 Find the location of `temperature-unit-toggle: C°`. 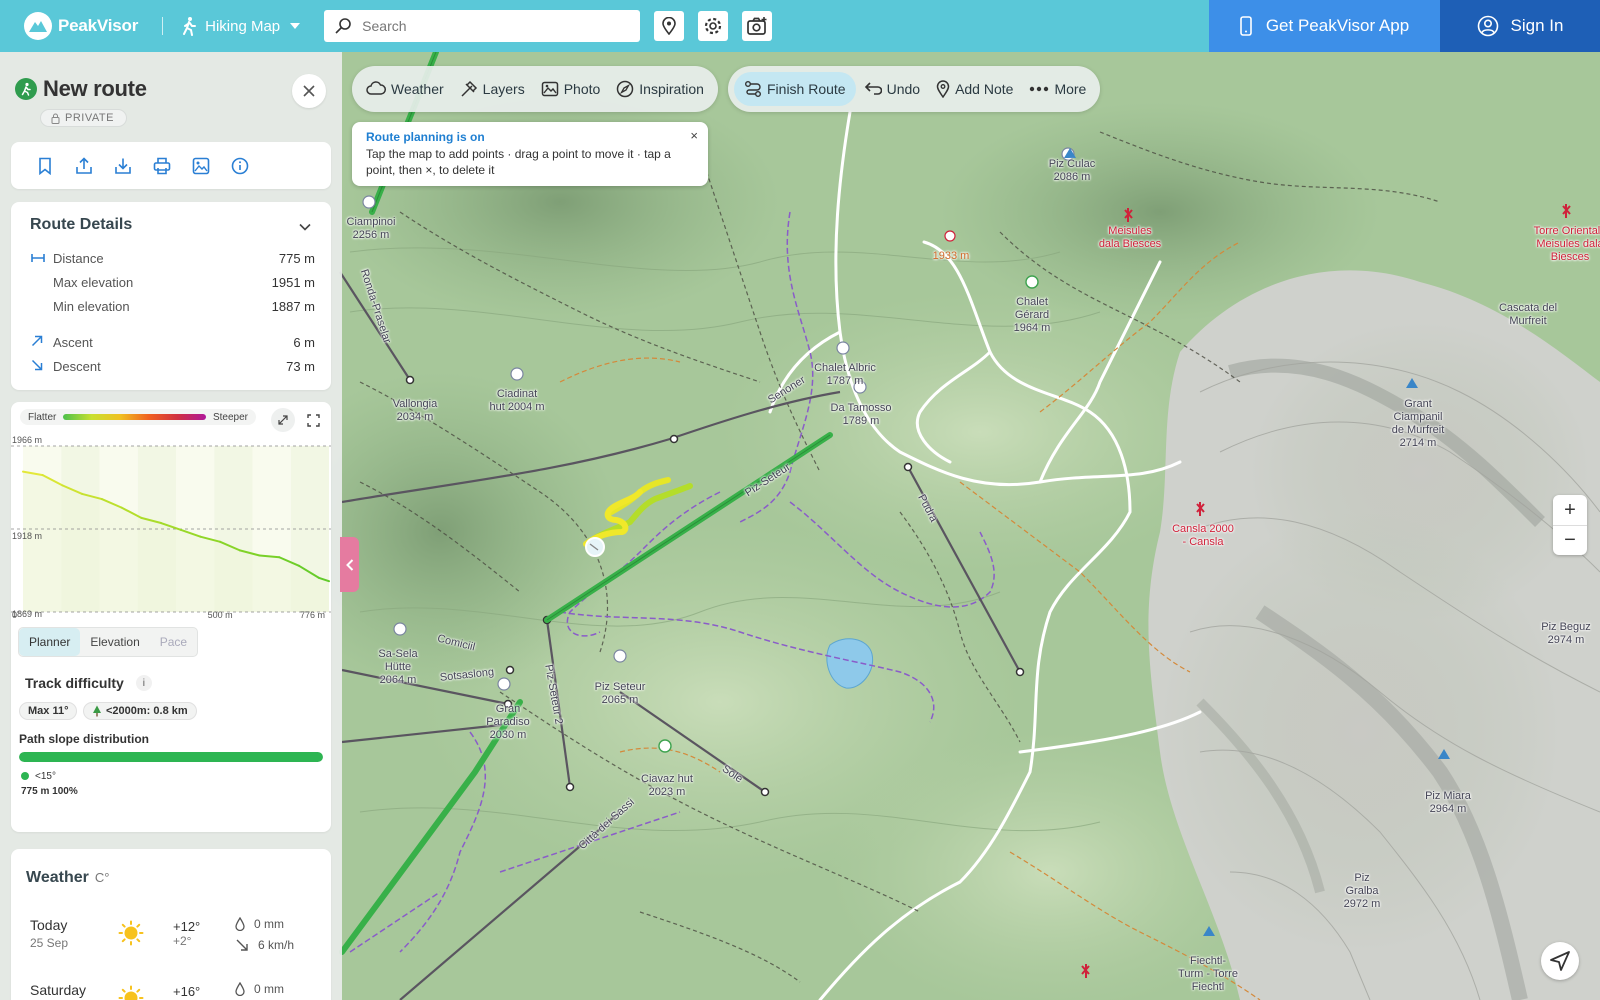

temperature-unit-toggle: C° is located at coordinates (102, 877).